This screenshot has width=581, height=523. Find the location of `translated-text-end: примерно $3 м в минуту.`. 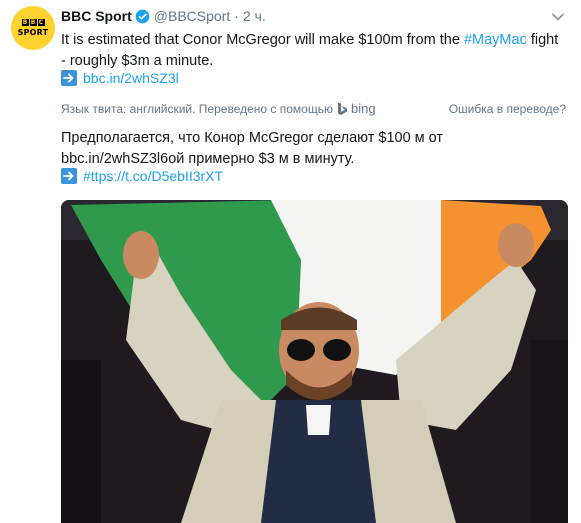

translated-text-end: примерно $3 м в минуту. is located at coordinates (269, 159).